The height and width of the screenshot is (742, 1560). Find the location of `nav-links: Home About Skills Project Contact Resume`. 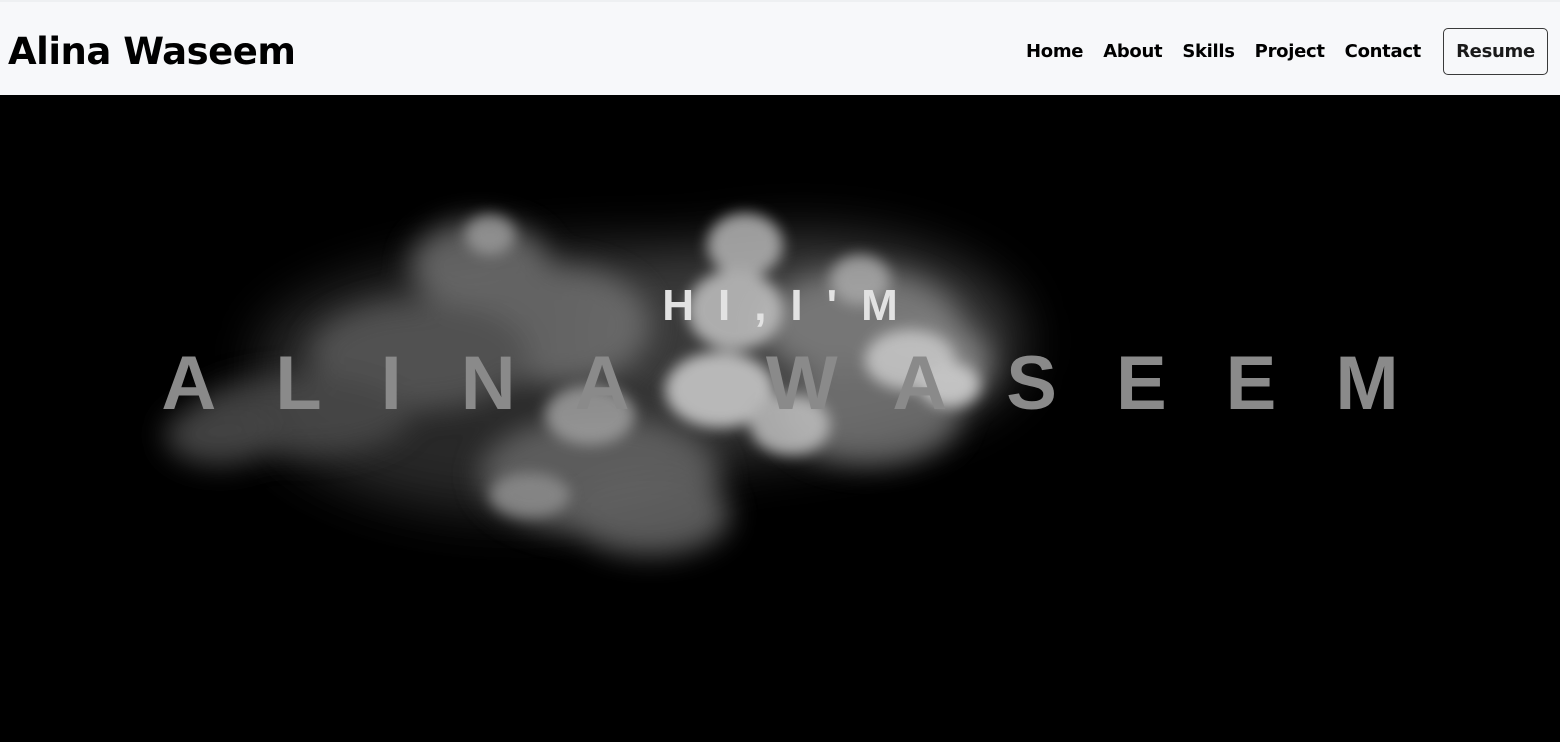

nav-links: Home About Skills Project Contact Resume is located at coordinates (1287, 51).